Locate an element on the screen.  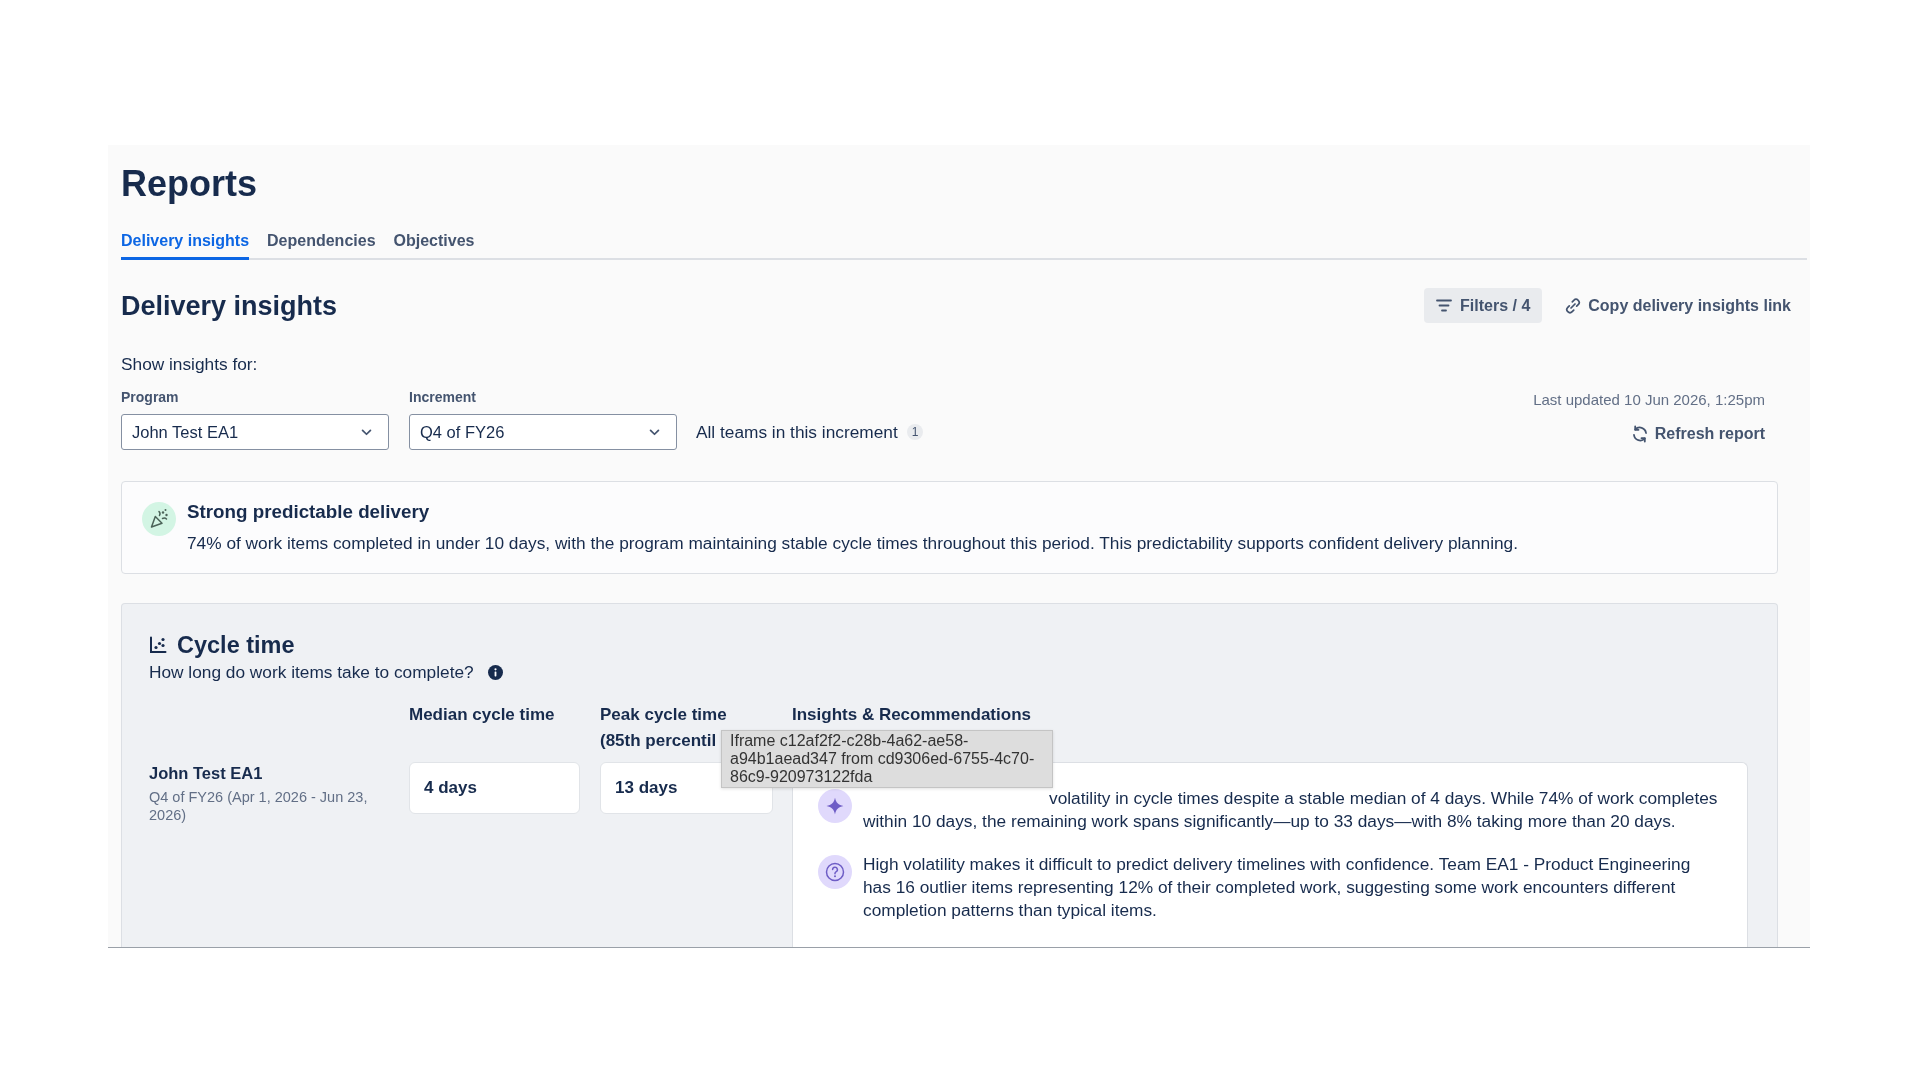
team-name: John Test EA1 is located at coordinates (206, 773).